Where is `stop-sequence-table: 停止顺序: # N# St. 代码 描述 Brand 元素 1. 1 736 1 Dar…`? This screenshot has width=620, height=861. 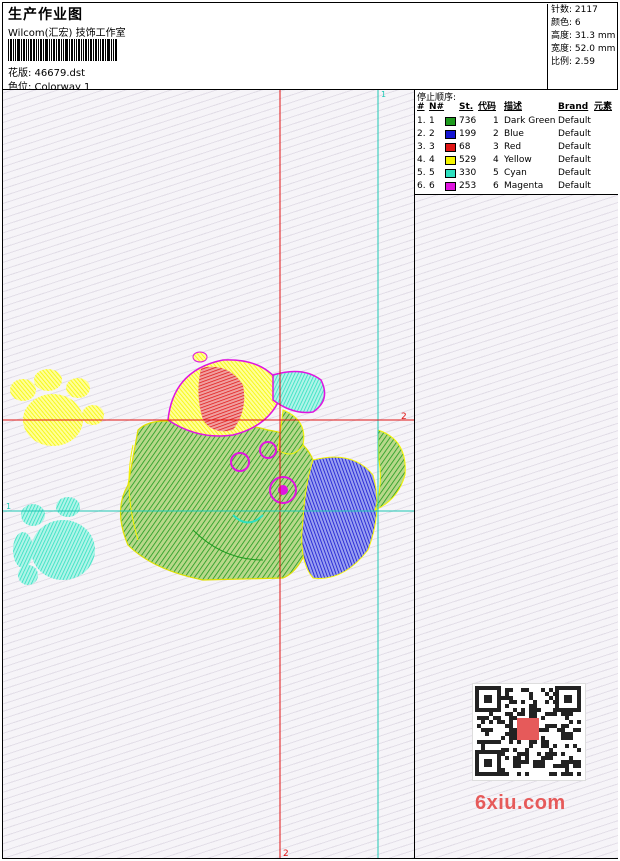 stop-sequence-table: 停止顺序: # N# St. 代码 描述 Brand 元素 1. 1 736 1 Dar… is located at coordinates (516, 142).